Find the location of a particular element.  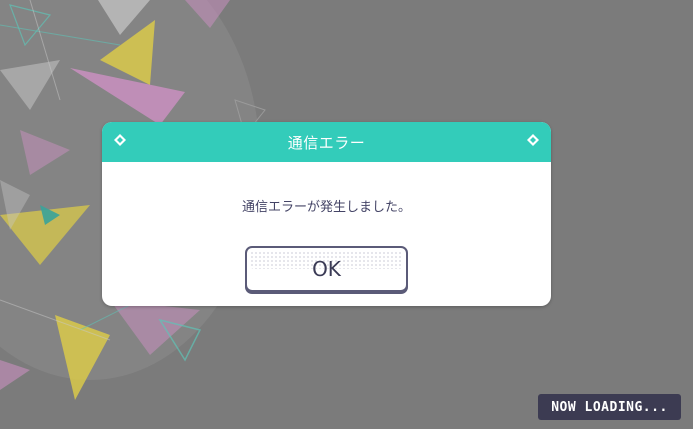

ok-button: OK is located at coordinates (326, 269).